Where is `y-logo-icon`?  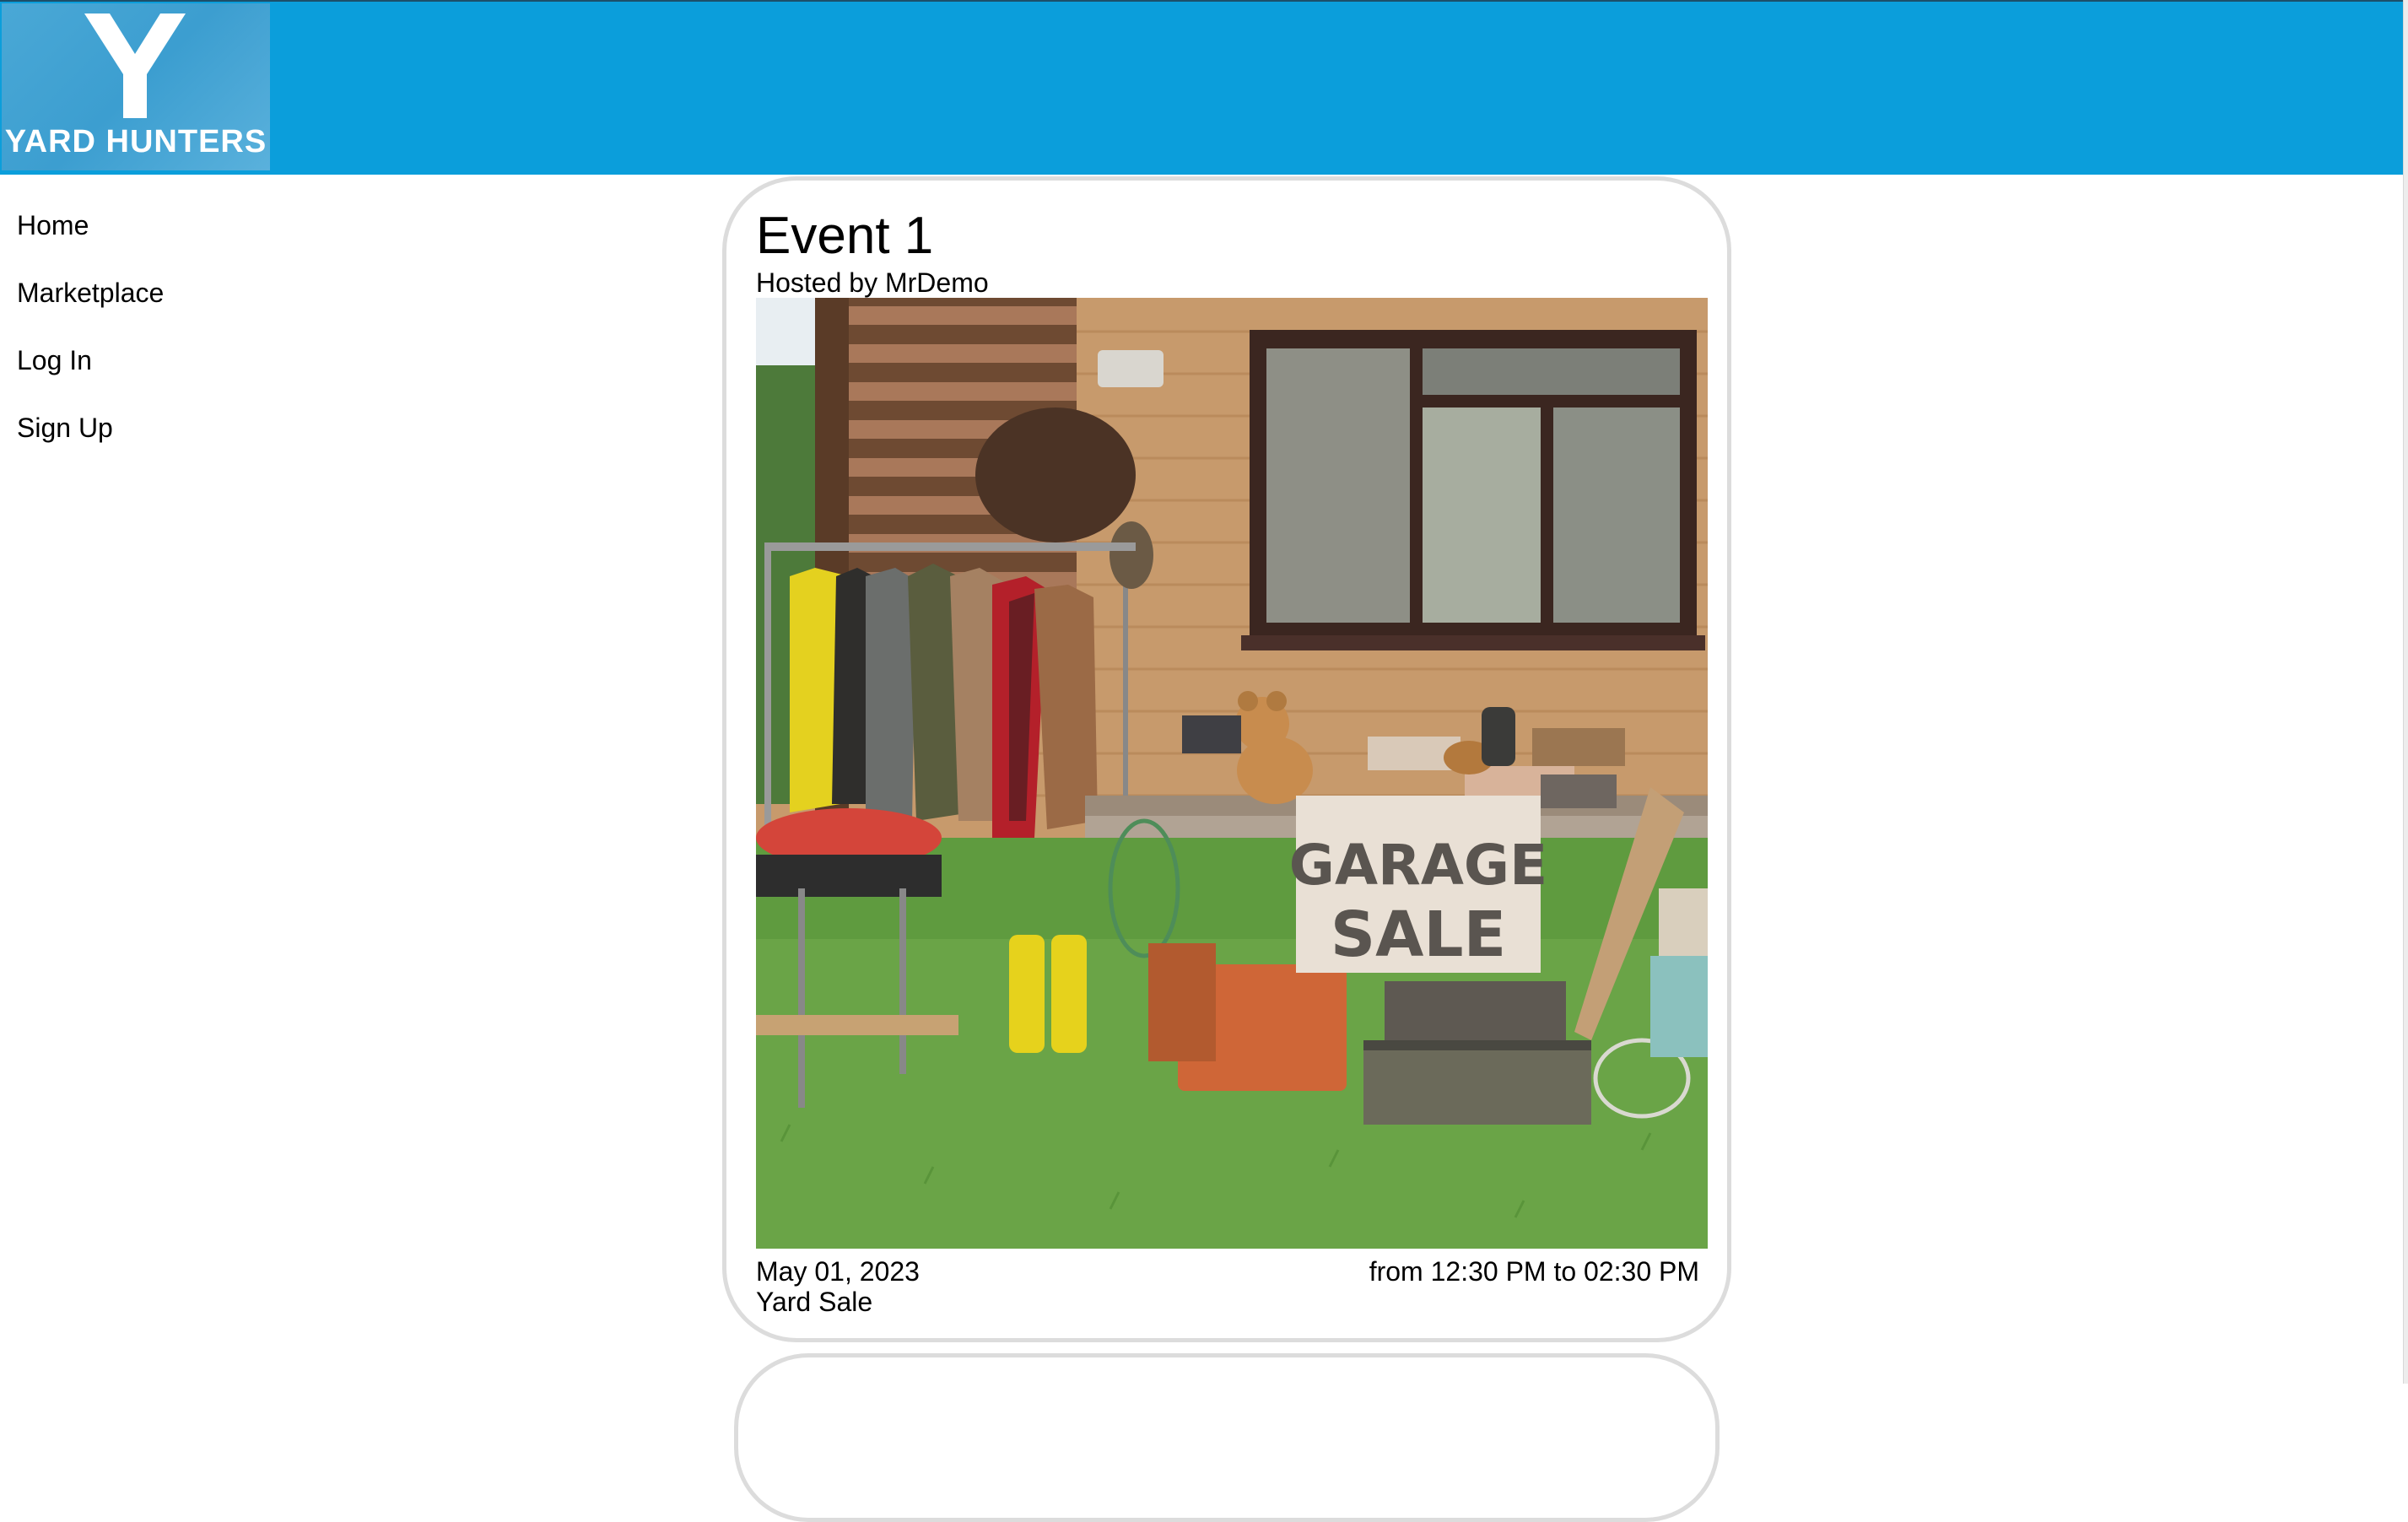
y-logo-icon is located at coordinates (135, 65).